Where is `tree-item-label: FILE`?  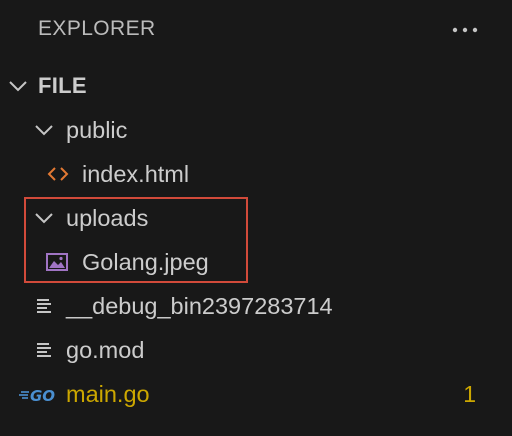
tree-item-label: FILE is located at coordinates (62, 85).